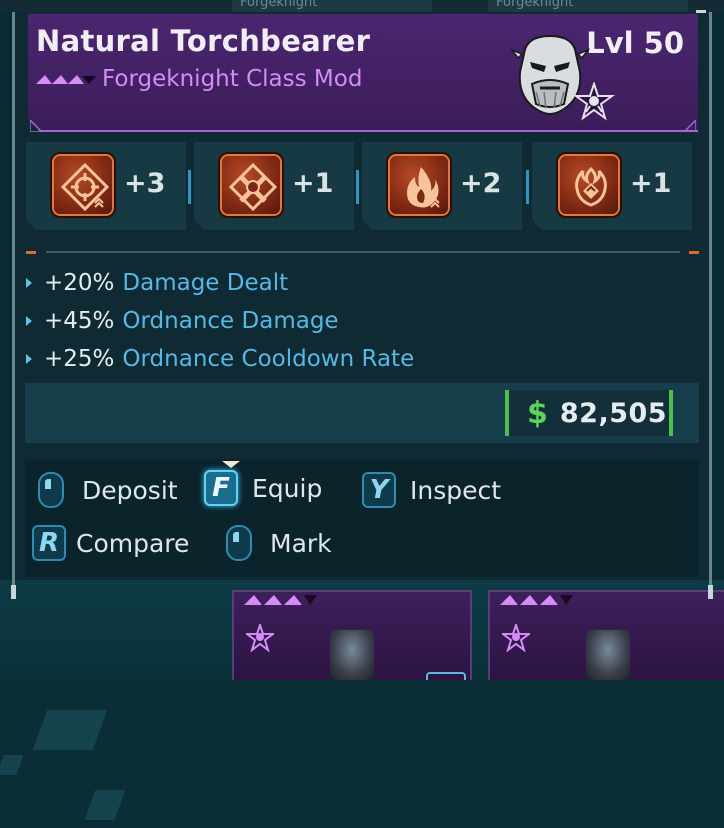 This screenshot has width=724, height=828. I want to click on deposit-label: Deposit, so click(130, 490).